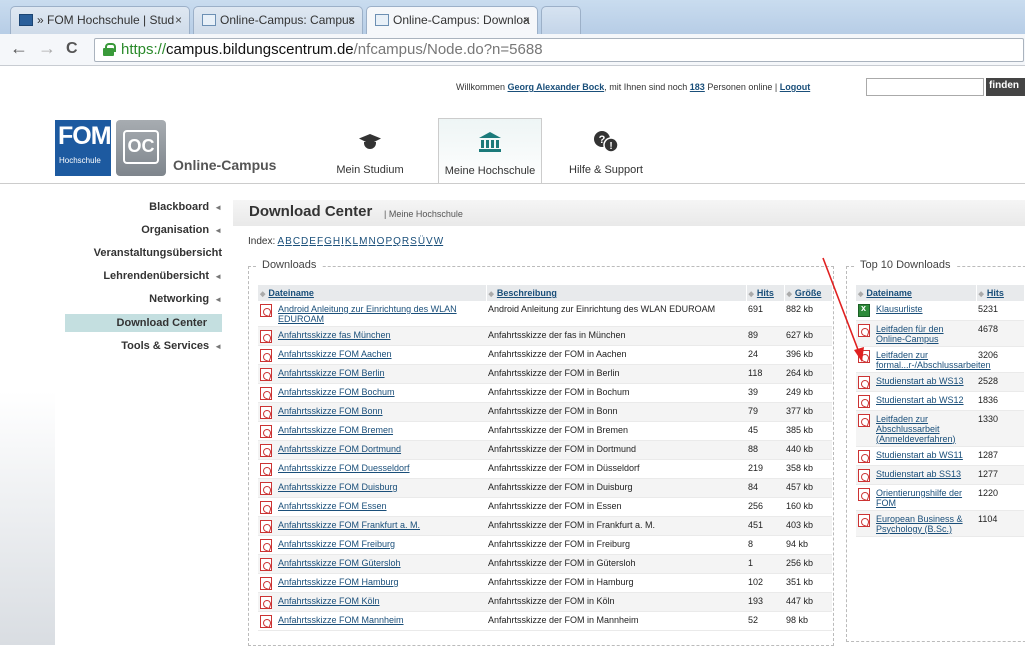 The height and width of the screenshot is (646, 1025). I want to click on sort-link: Größe, so click(808, 293).